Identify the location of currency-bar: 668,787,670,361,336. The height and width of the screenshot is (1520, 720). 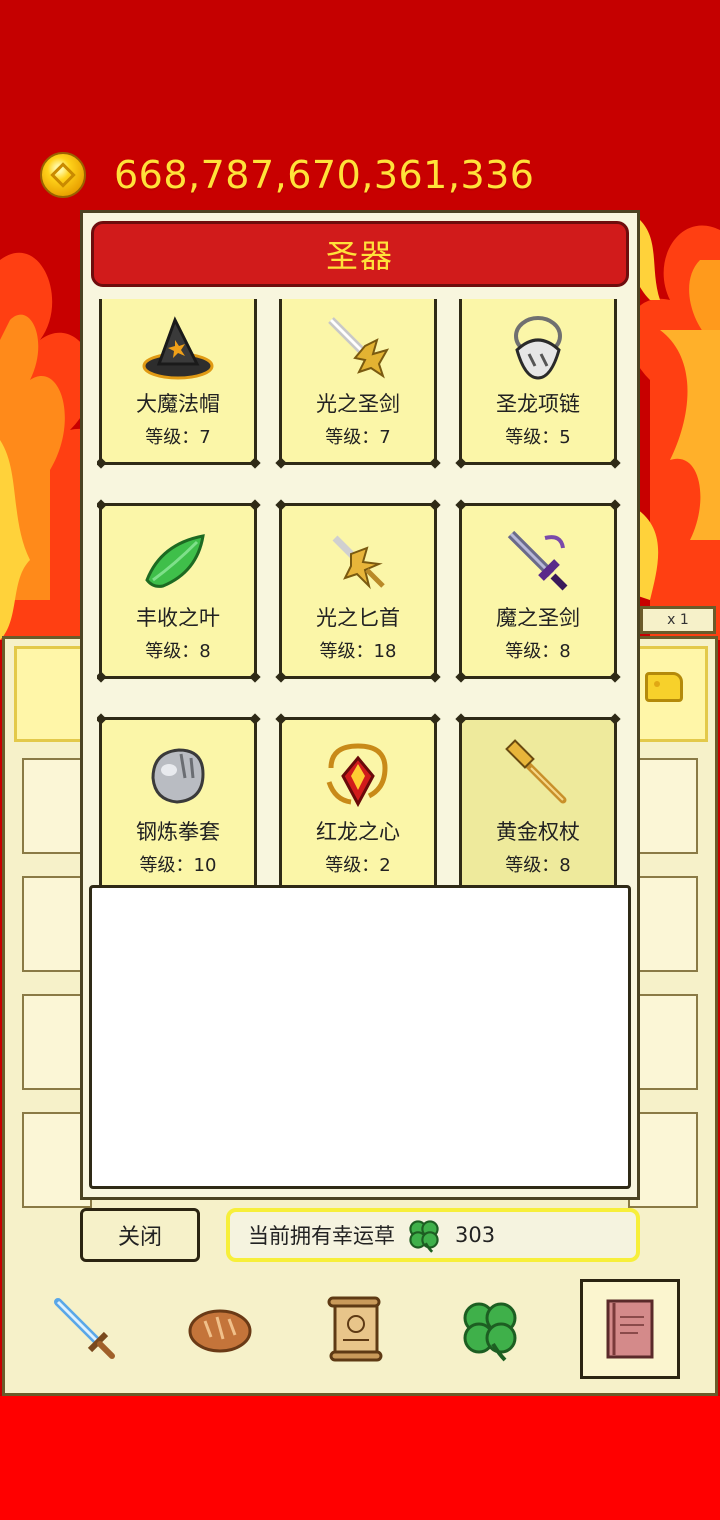
(287, 175).